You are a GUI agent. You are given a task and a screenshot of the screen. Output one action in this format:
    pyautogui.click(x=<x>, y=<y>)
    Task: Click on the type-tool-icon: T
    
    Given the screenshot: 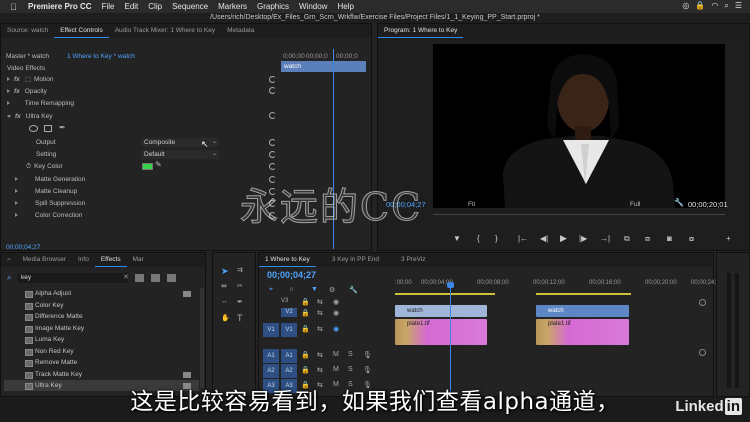 What is the action you would take?
    pyautogui.click(x=240, y=318)
    